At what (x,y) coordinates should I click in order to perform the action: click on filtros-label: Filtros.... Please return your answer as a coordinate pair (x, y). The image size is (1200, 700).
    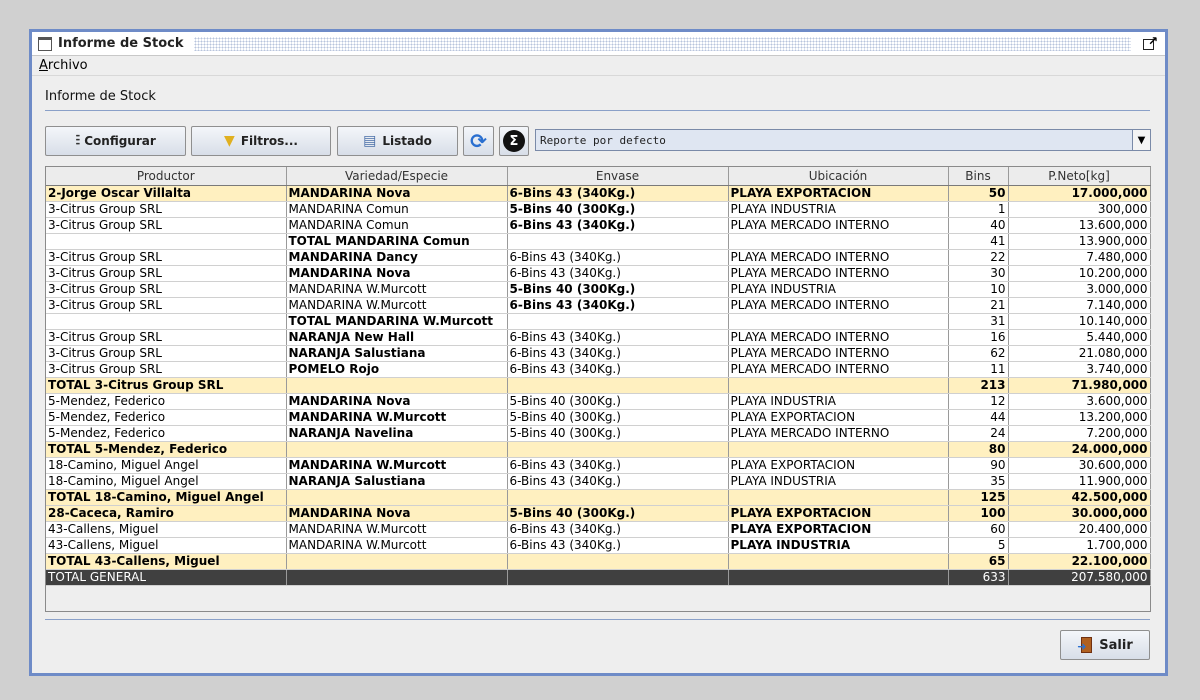
    Looking at the image, I should click on (269, 141).